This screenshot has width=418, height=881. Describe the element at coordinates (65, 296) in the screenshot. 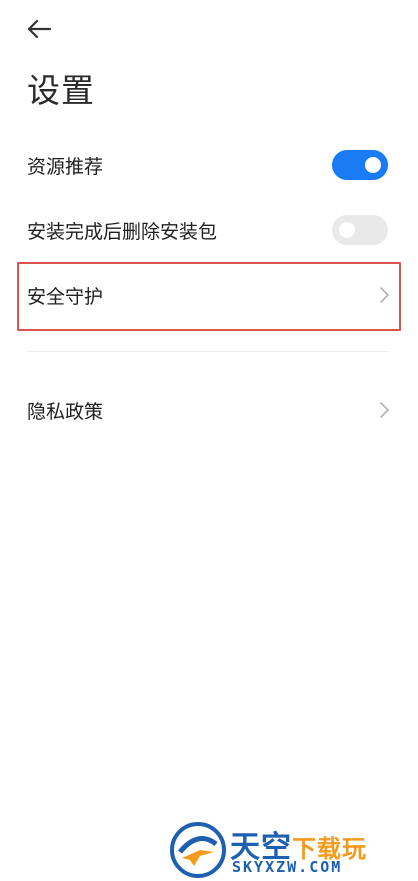

I see `setting-label: 安全守护` at that location.